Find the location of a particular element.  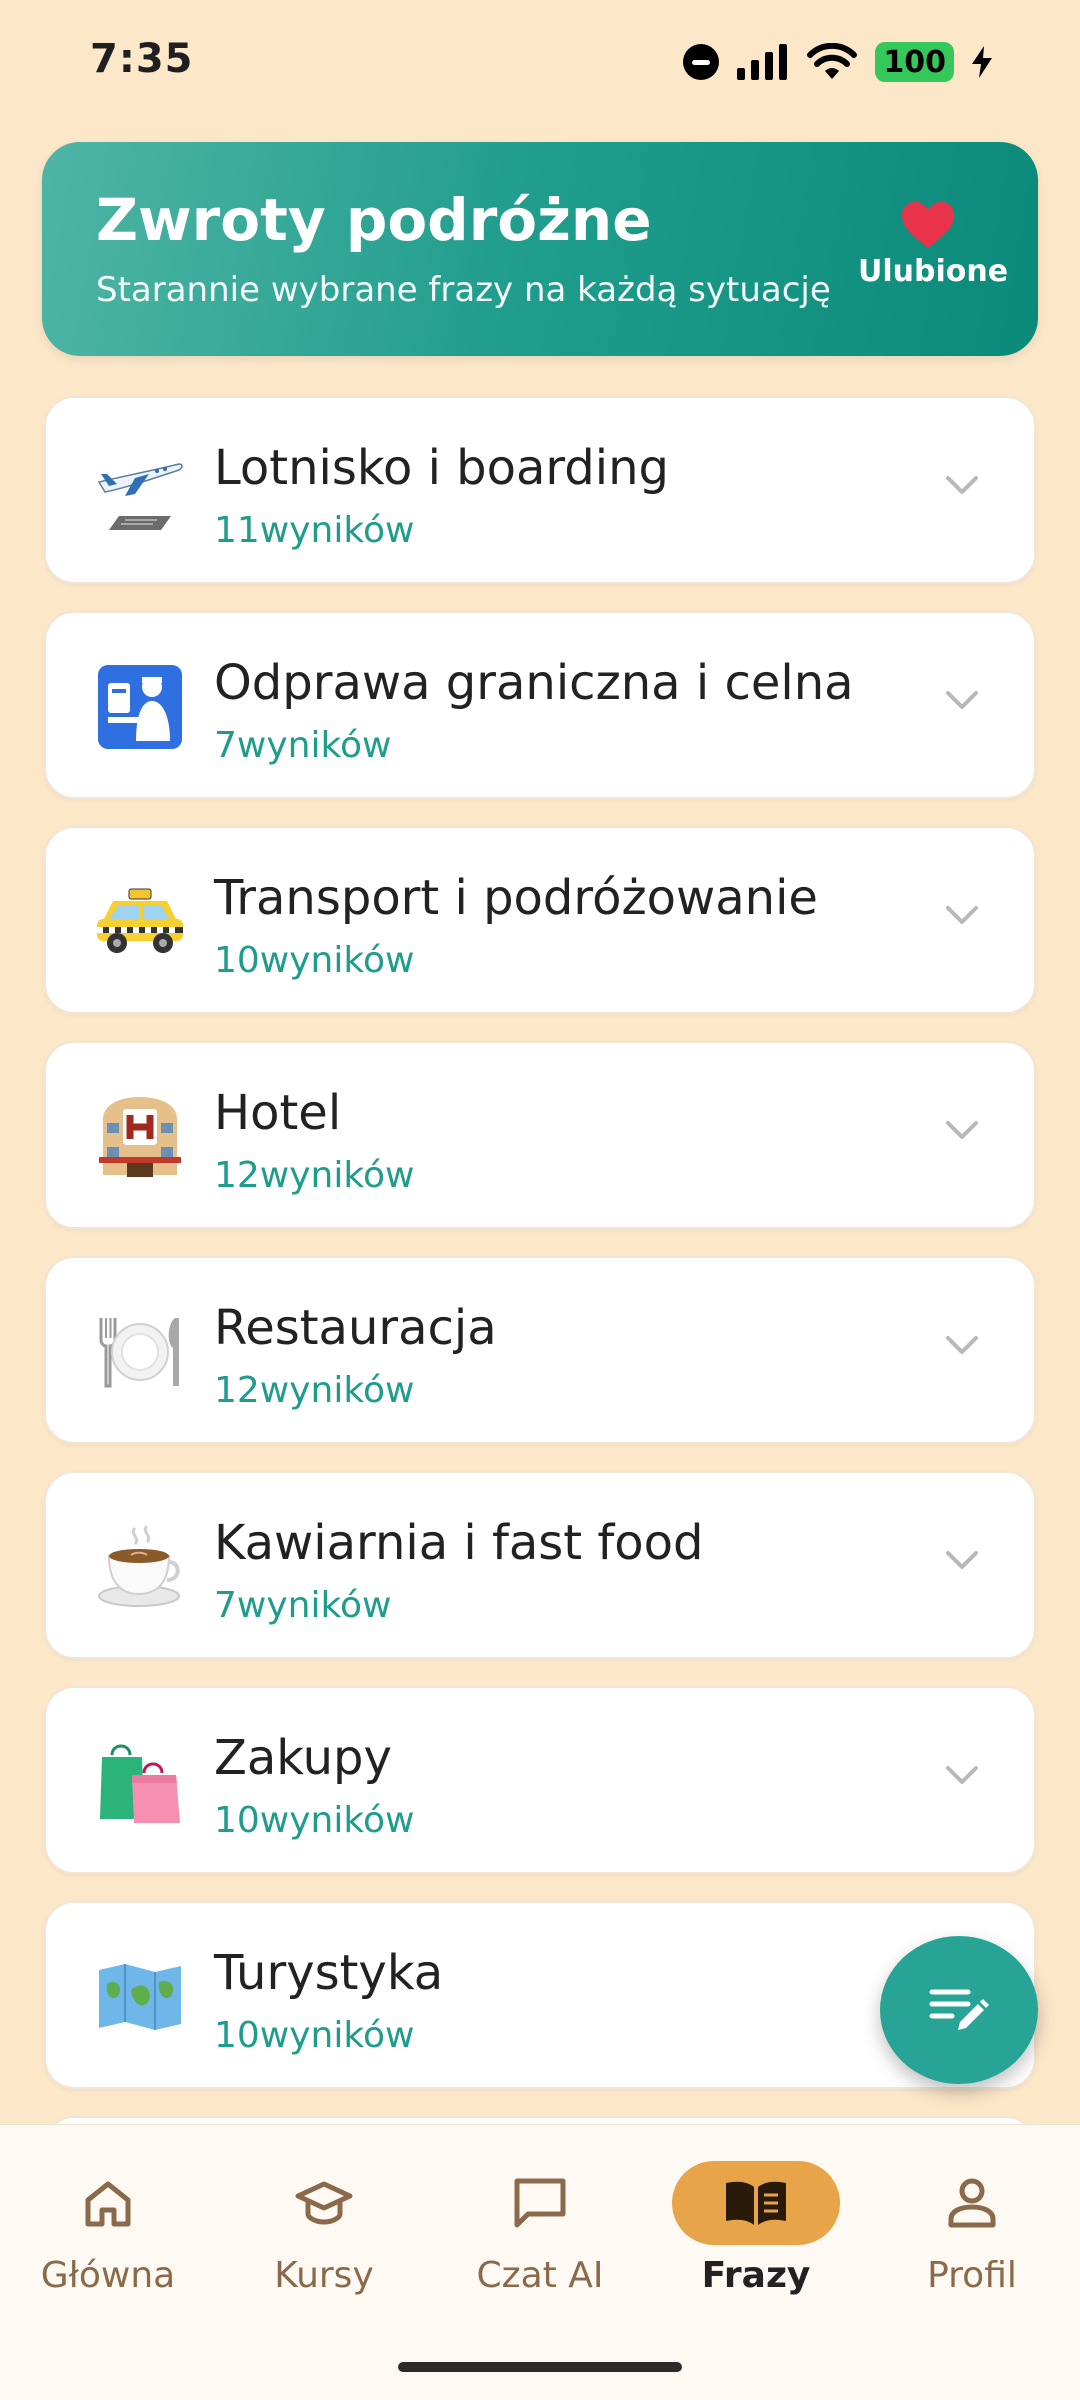

nav-item-ai-chat: Czat AI is located at coordinates (540, 2228).